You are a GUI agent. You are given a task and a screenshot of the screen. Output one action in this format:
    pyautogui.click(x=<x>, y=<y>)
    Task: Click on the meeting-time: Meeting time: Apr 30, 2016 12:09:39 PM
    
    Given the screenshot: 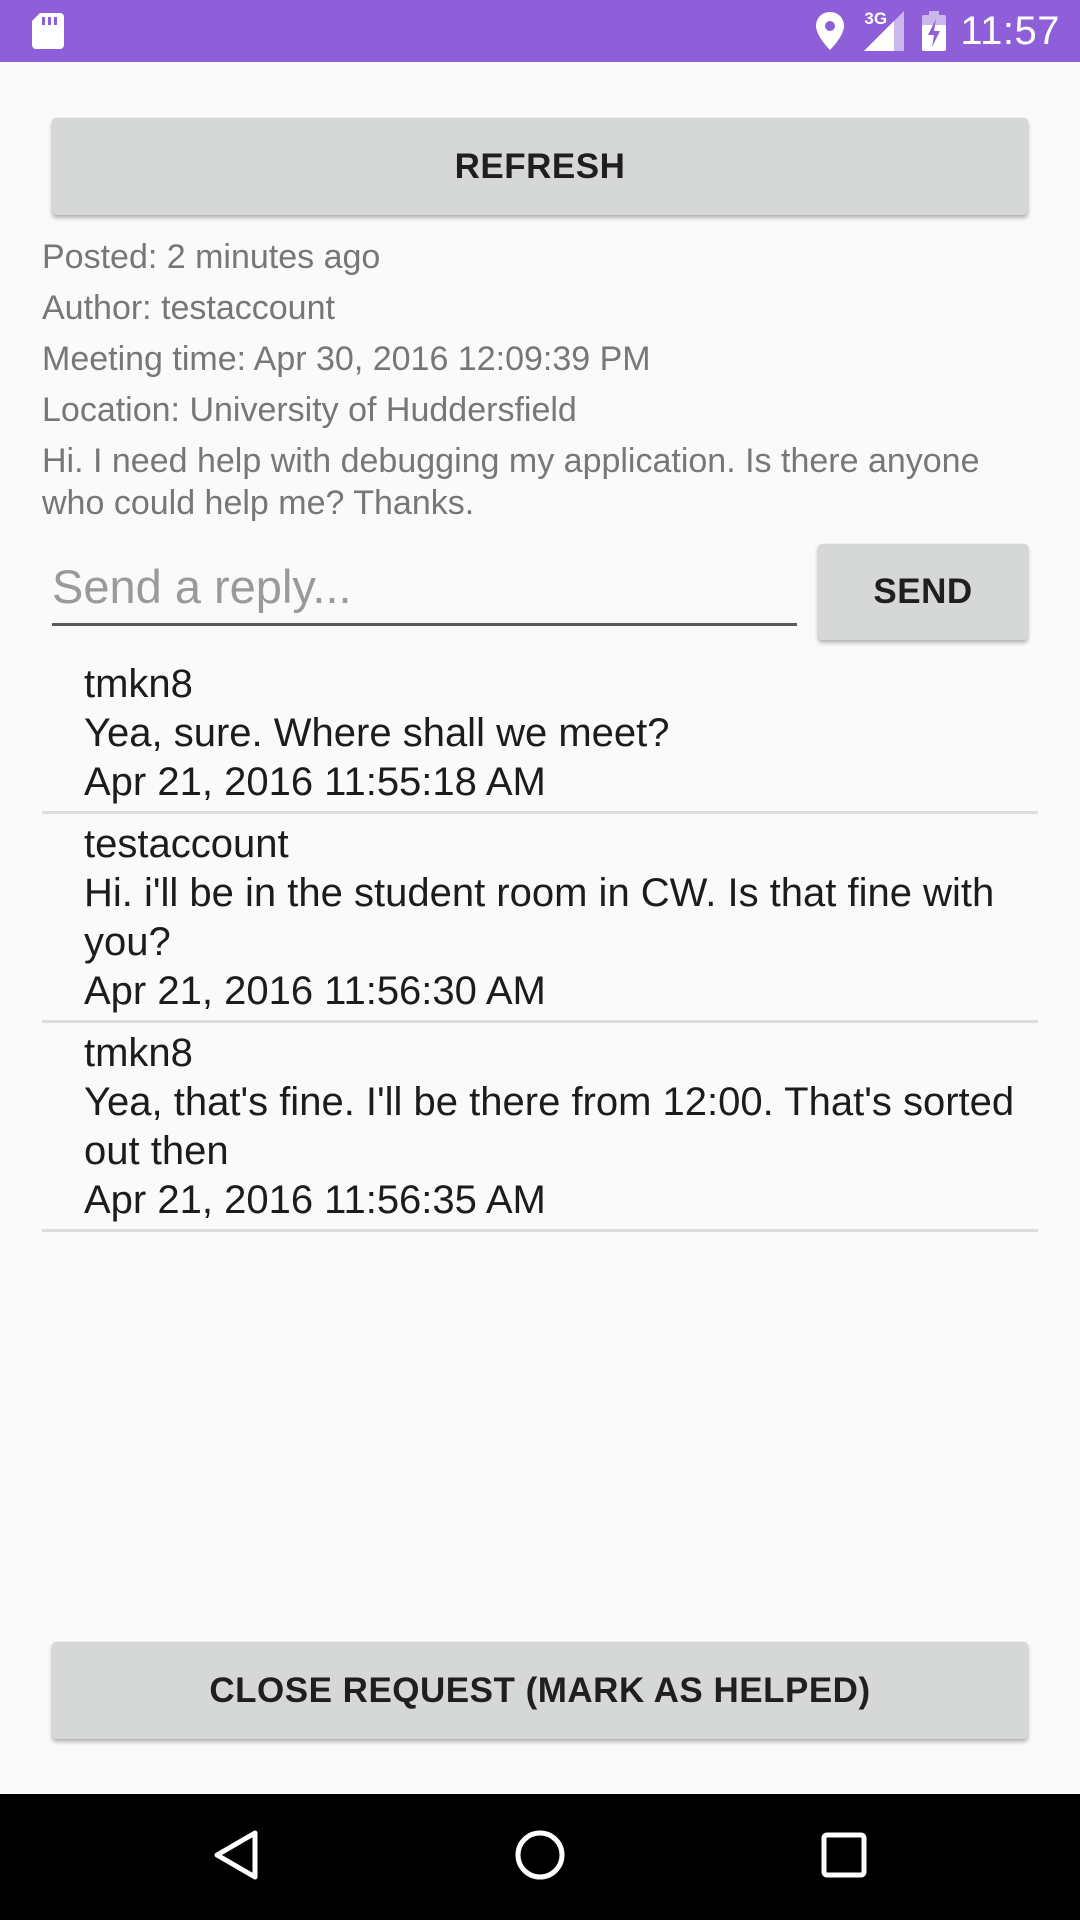 What is the action you would take?
    pyautogui.click(x=346, y=359)
    